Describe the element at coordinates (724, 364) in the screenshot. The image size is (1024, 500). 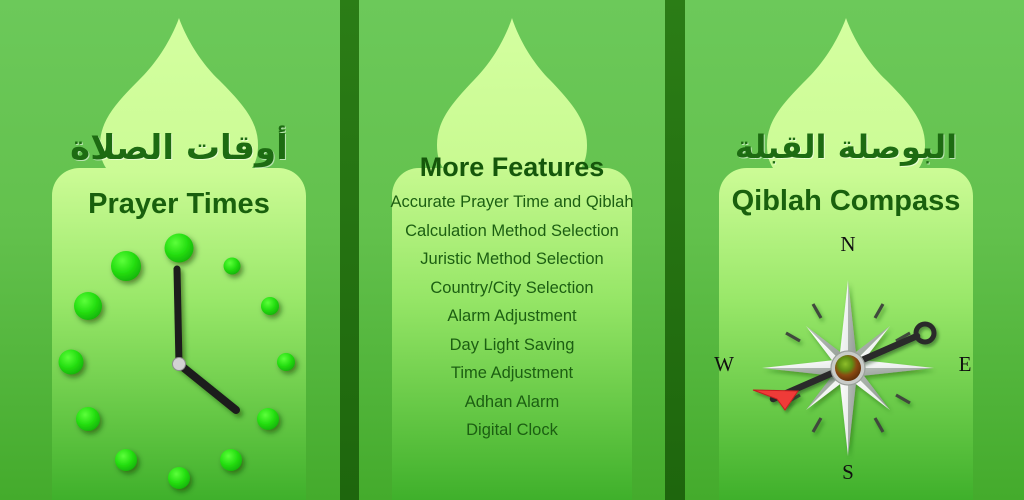
I see `compass-label-west: W` at that location.